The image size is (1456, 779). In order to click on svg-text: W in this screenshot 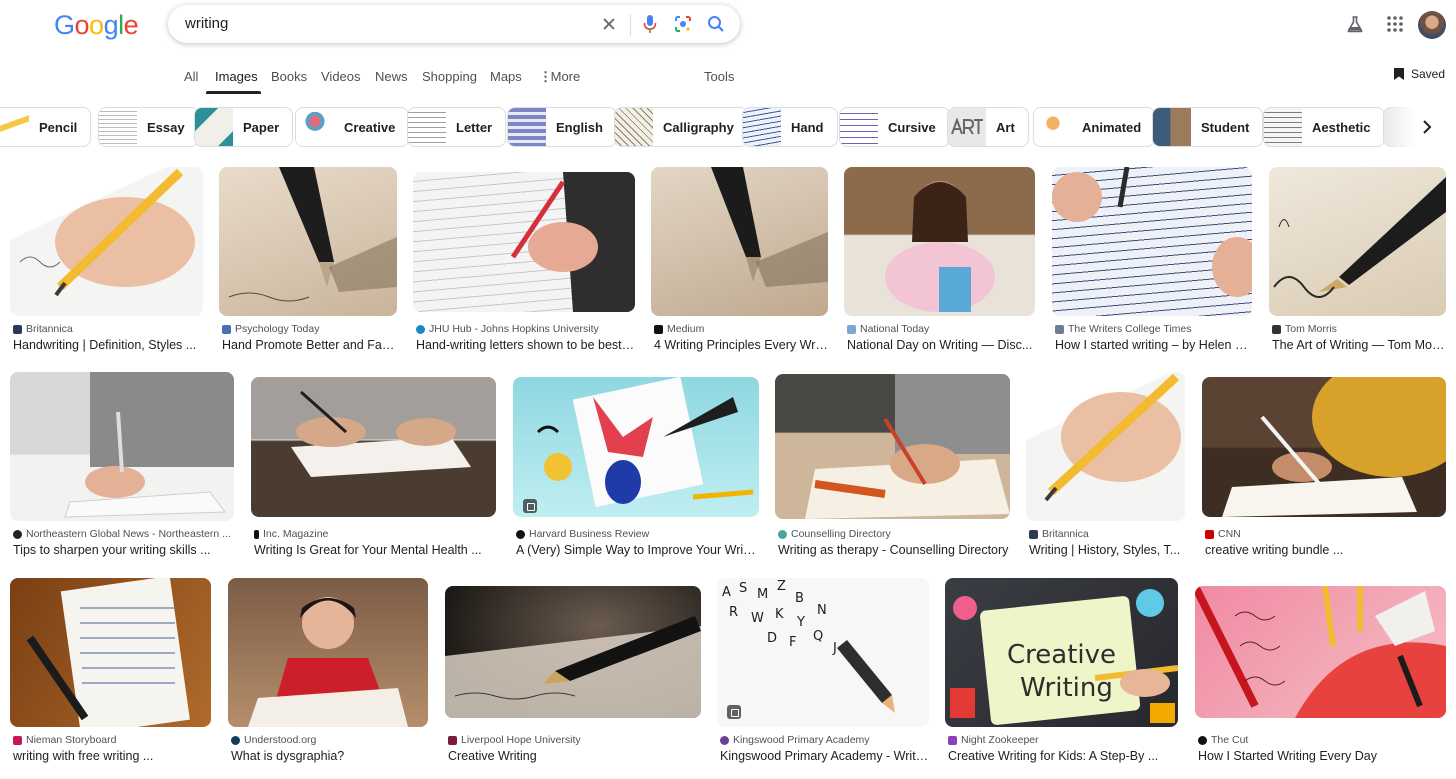, I will do `click(757, 618)`.